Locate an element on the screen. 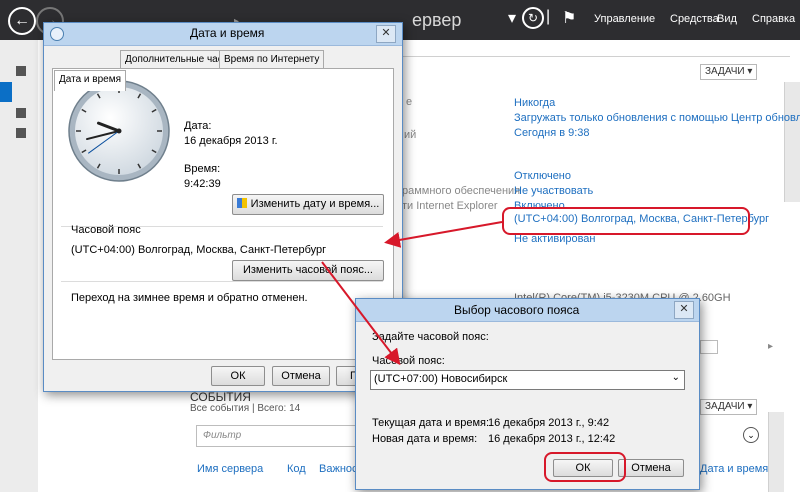 The image size is (800, 492). column-header: Дата и время is located at coordinates (734, 469).